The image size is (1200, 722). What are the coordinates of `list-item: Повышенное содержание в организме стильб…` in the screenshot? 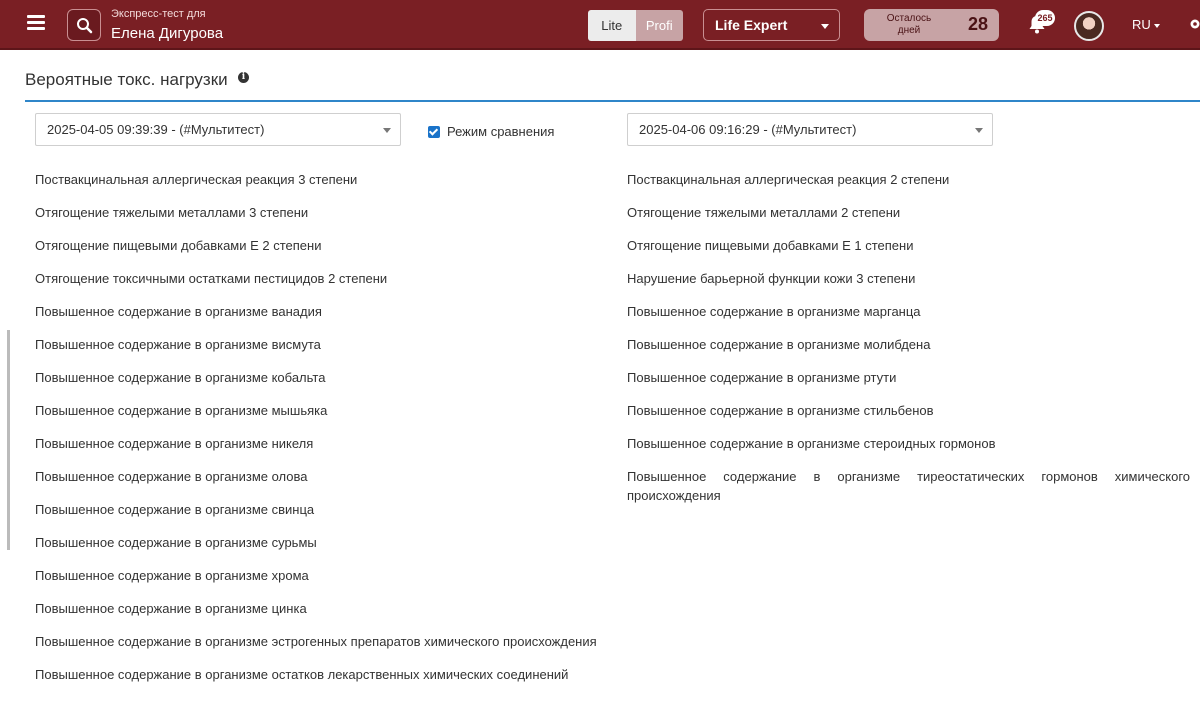 It's located at (780, 410).